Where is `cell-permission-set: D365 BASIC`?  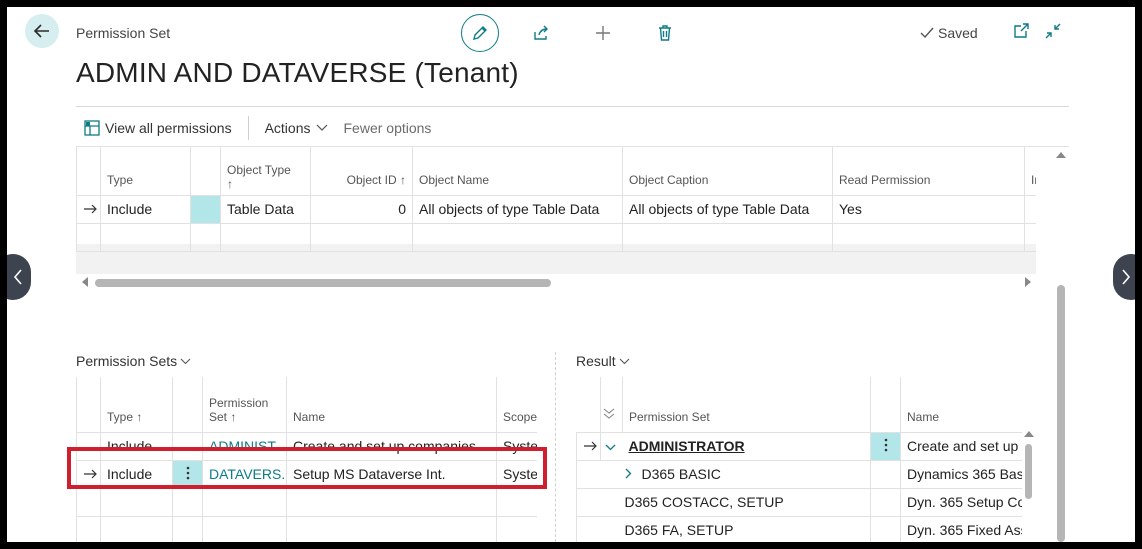
cell-permission-set: D365 BASIC is located at coordinates (746, 474).